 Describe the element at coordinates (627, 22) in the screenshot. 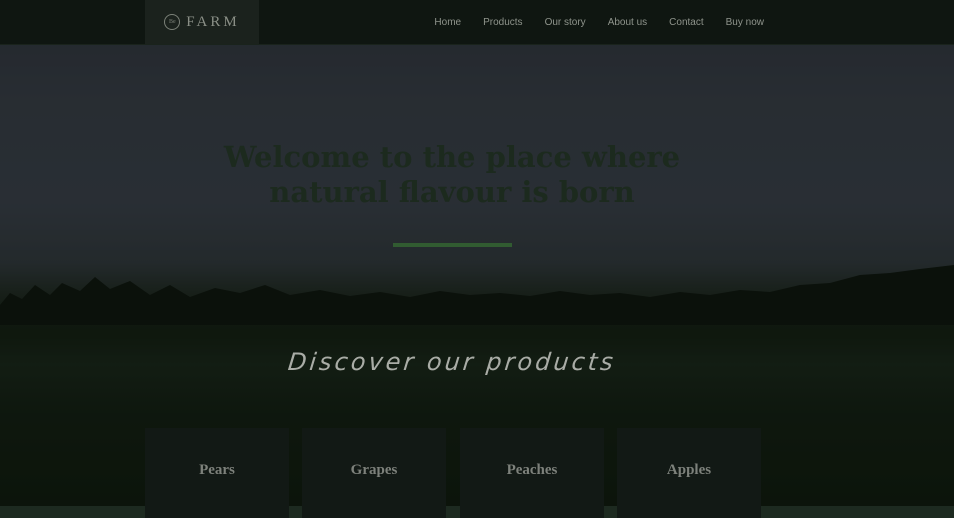

I see `nav-about-us: About us` at that location.